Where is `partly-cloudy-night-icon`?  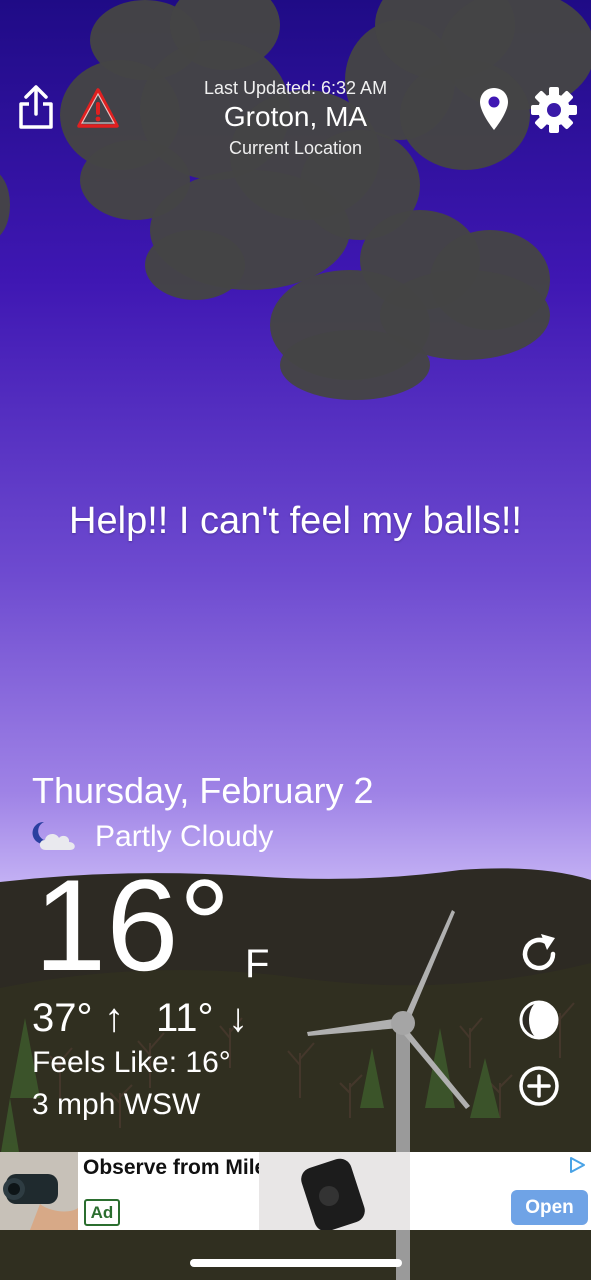 partly-cloudy-night-icon is located at coordinates (53, 835).